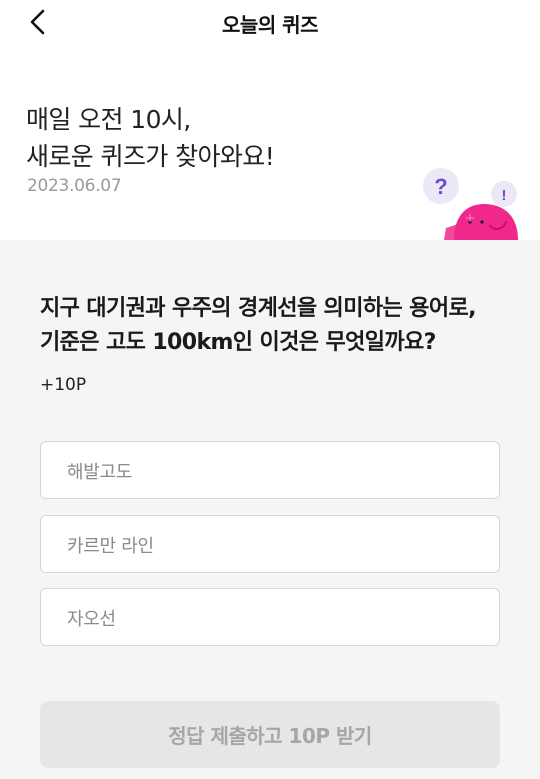 This screenshot has height=779, width=540. What do you see at coordinates (440, 186) in the screenshot?
I see `mascot-question-mark: ?` at bounding box center [440, 186].